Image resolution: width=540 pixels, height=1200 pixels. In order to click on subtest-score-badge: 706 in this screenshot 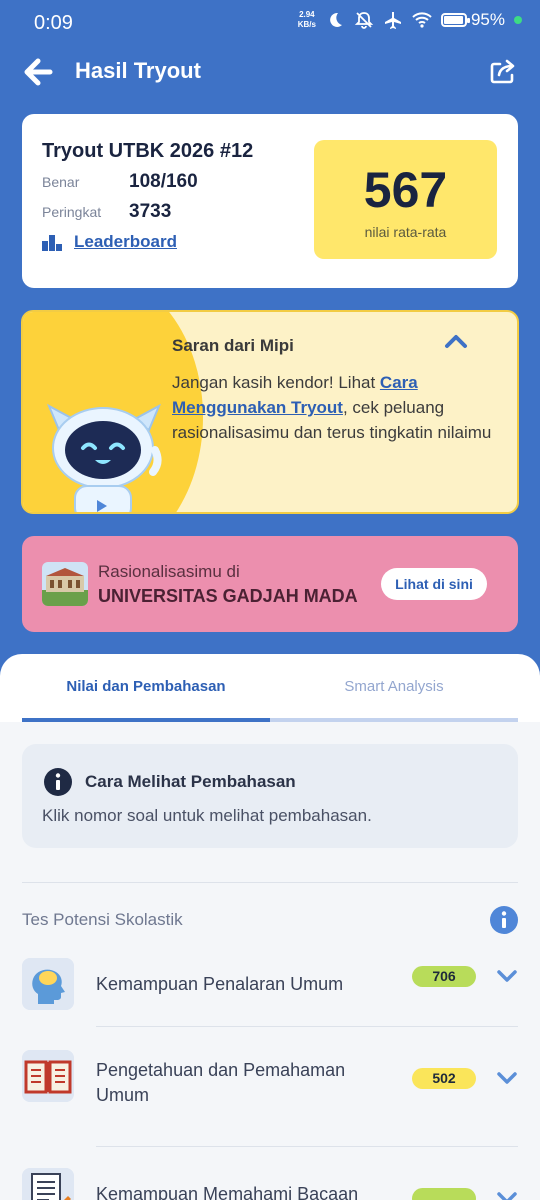, I will do `click(444, 976)`.